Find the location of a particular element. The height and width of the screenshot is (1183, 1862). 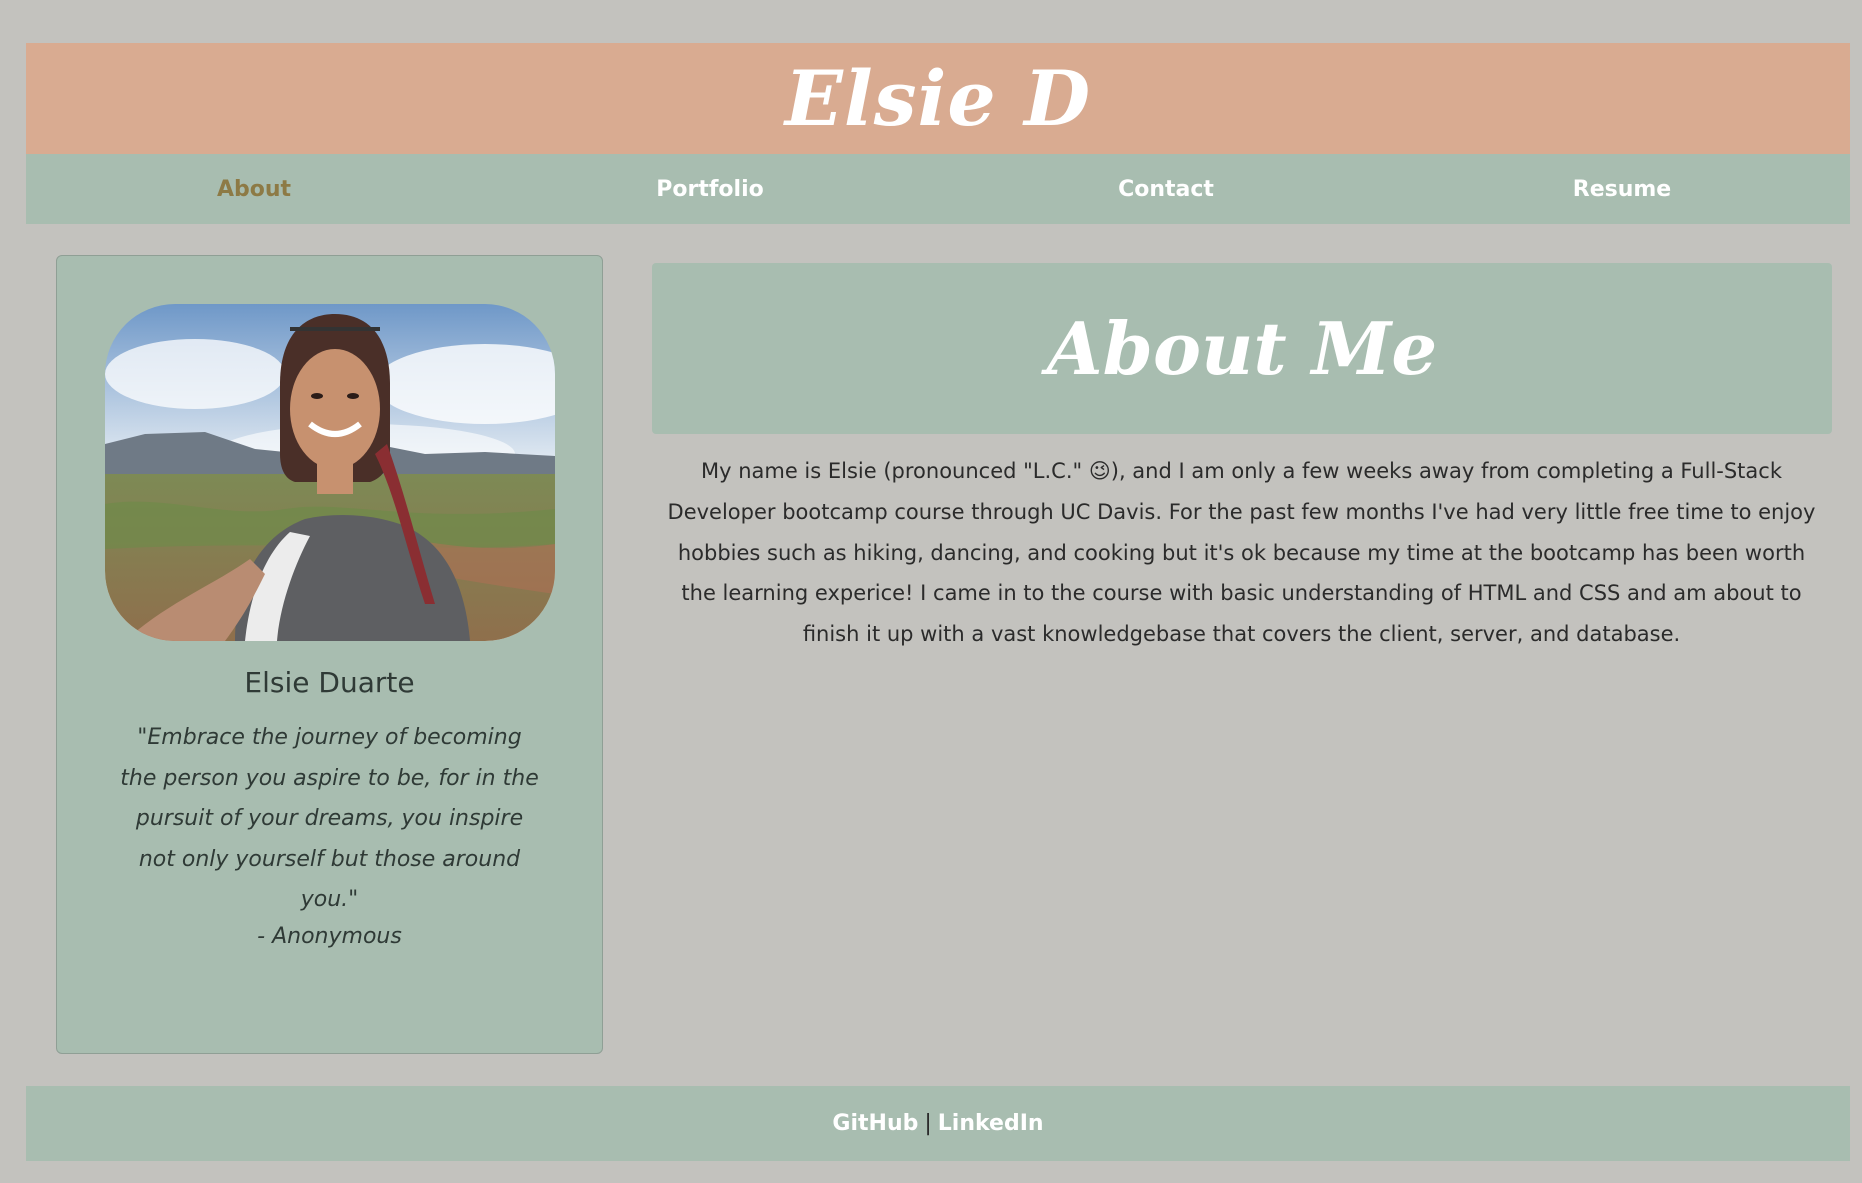

profile-name: Elsie Duarte is located at coordinates (329, 682).